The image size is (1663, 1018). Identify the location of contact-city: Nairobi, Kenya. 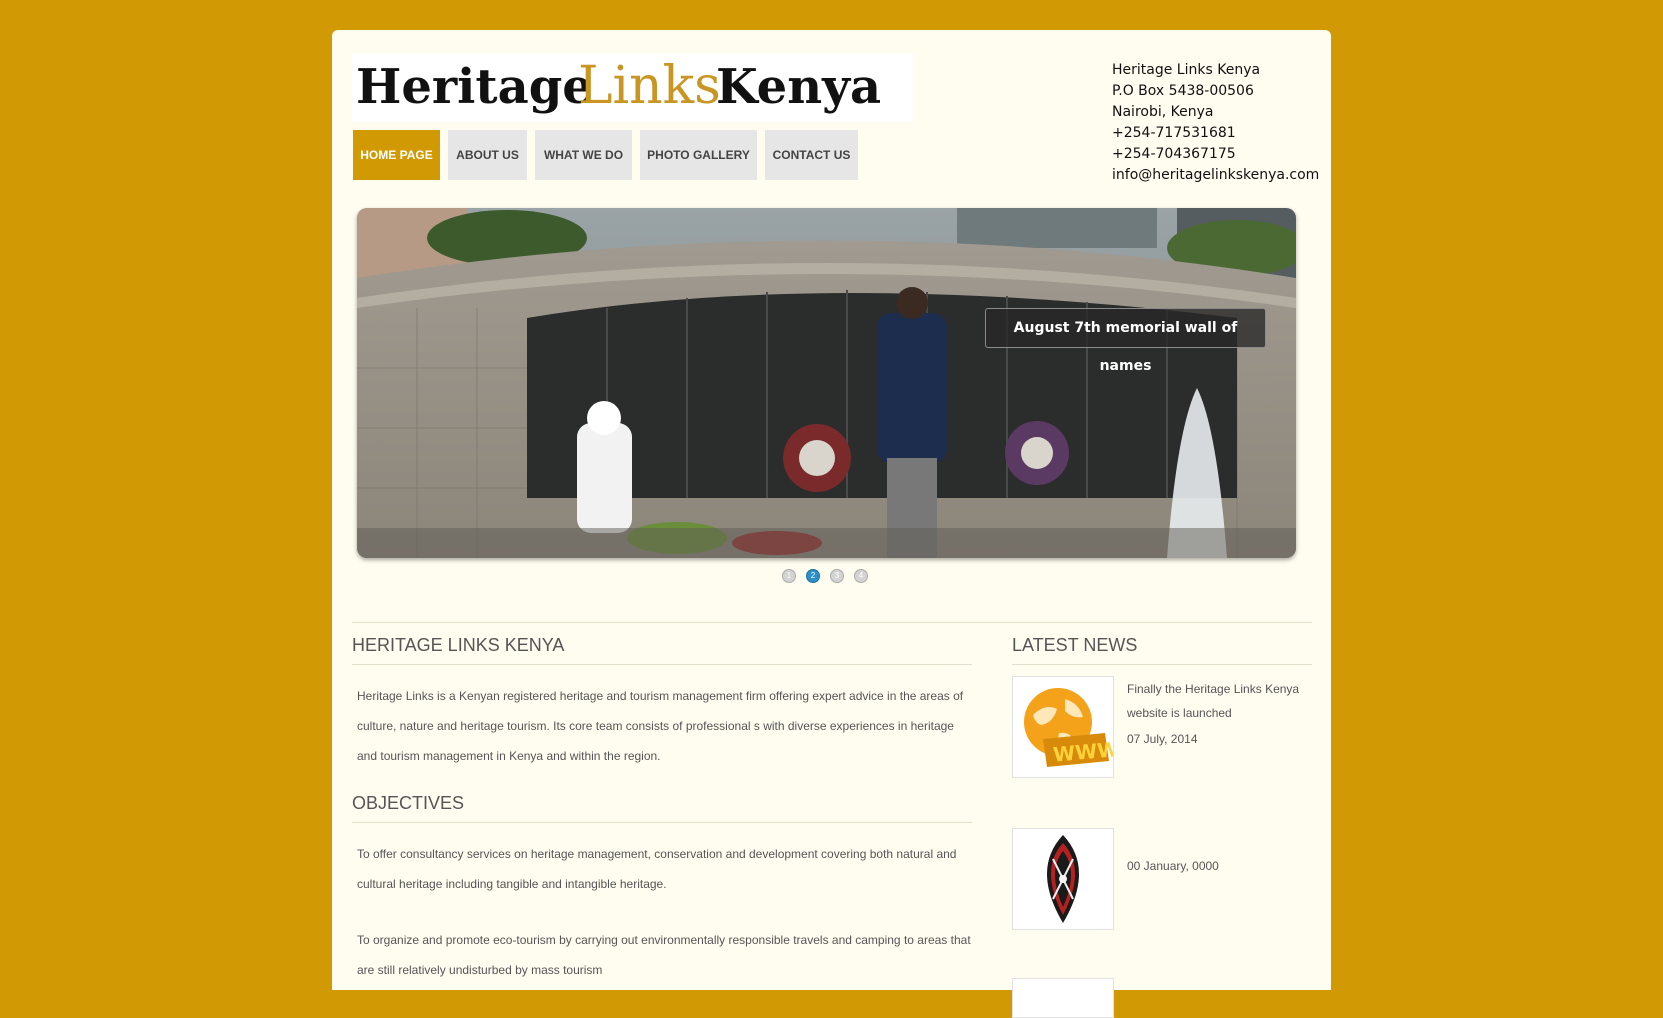
(1163, 112).